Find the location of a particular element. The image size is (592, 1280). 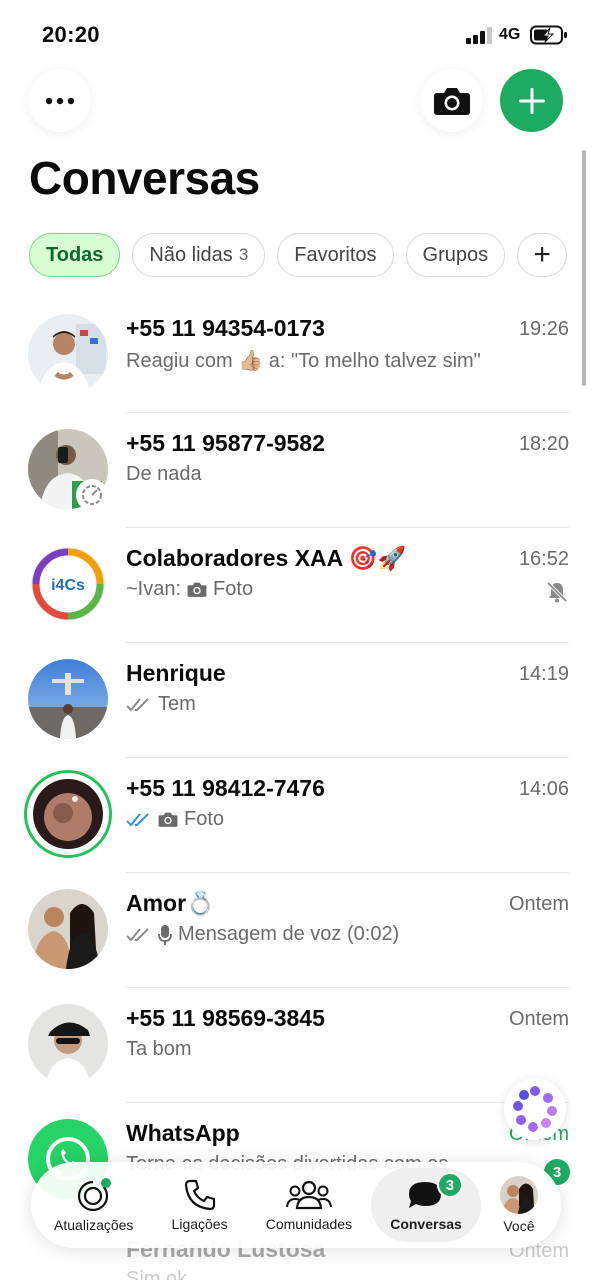

preview-text: De nada is located at coordinates (164, 474).